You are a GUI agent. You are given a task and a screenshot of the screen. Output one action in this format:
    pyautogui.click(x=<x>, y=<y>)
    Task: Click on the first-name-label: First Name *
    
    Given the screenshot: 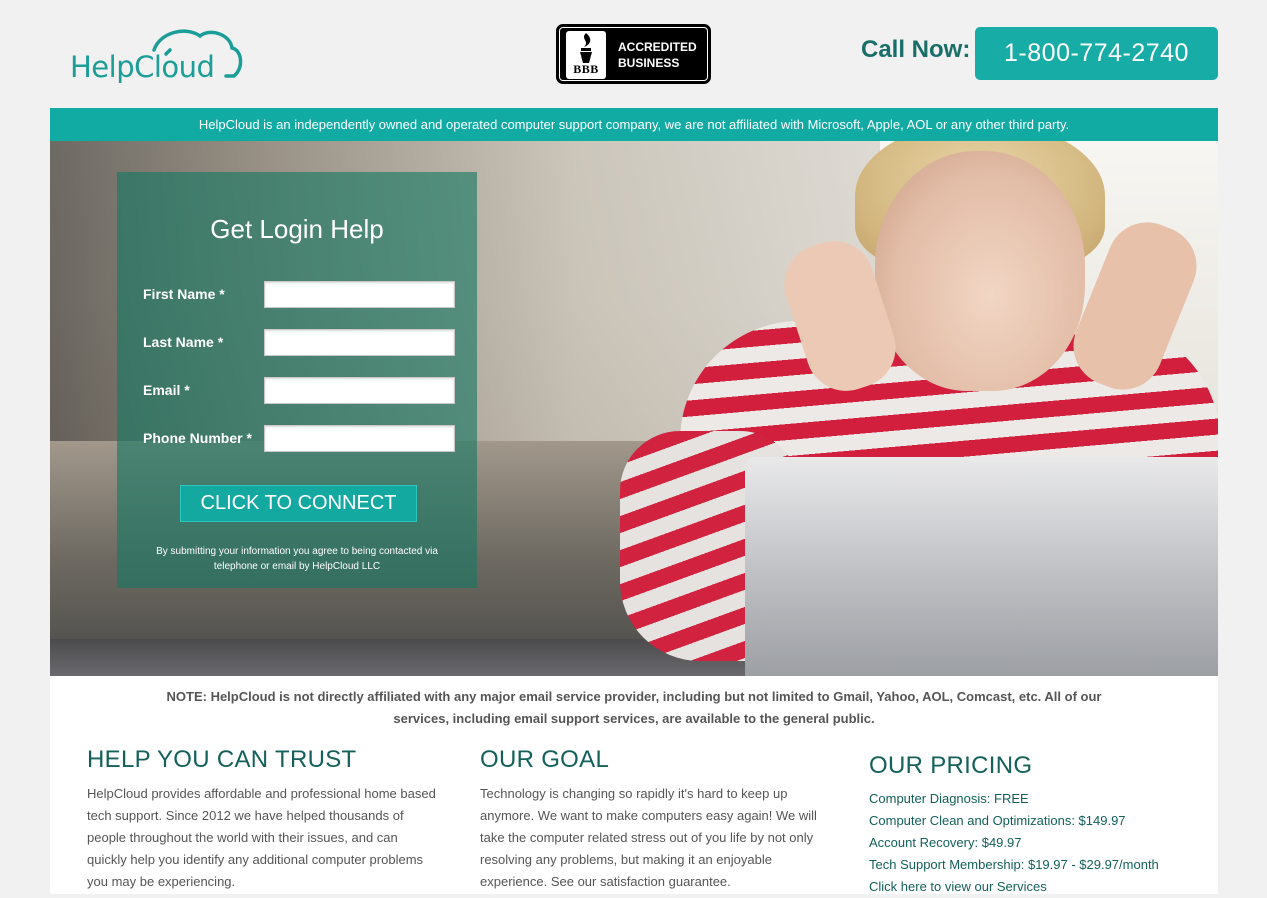 What is the action you would take?
    pyautogui.click(x=184, y=294)
    